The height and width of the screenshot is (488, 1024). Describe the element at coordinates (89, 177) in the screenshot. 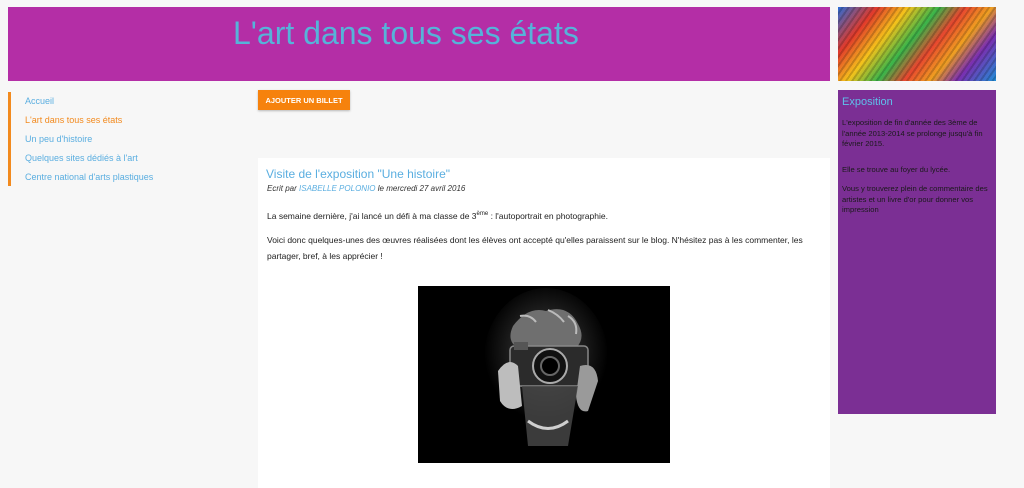

I see `nav-item-cnap: Centre national d'arts plastiques` at that location.